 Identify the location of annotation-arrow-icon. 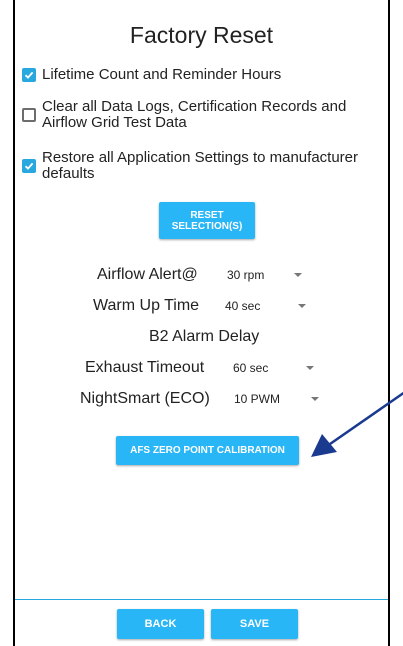
(357, 424).